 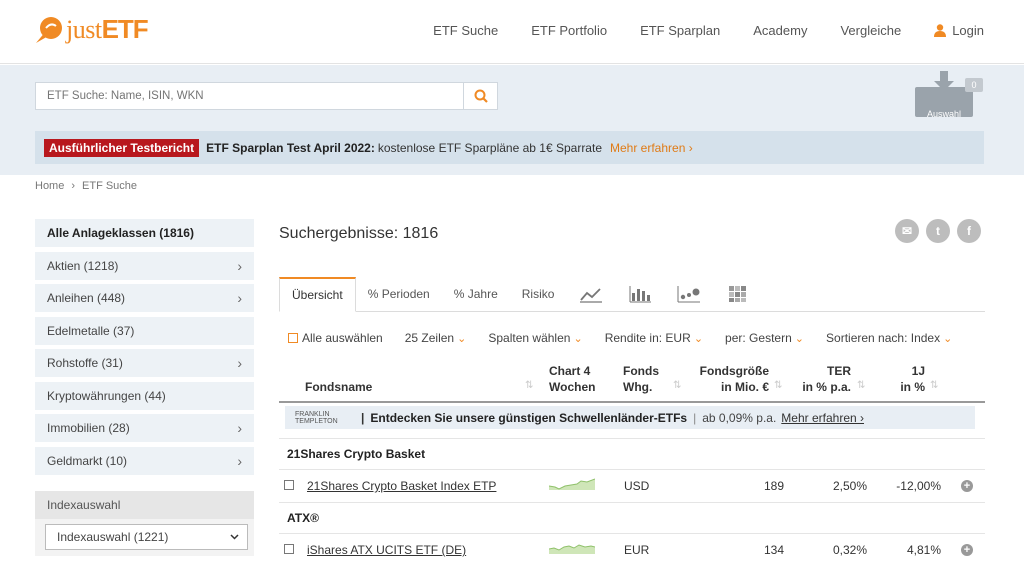 I want to click on col-currency: Fonds Whg., so click(x=641, y=379).